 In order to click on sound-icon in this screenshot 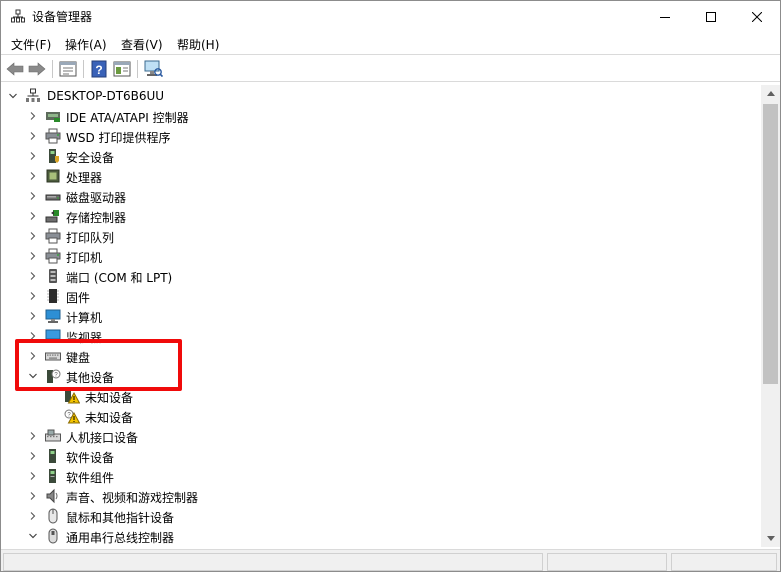, I will do `click(52, 496)`.